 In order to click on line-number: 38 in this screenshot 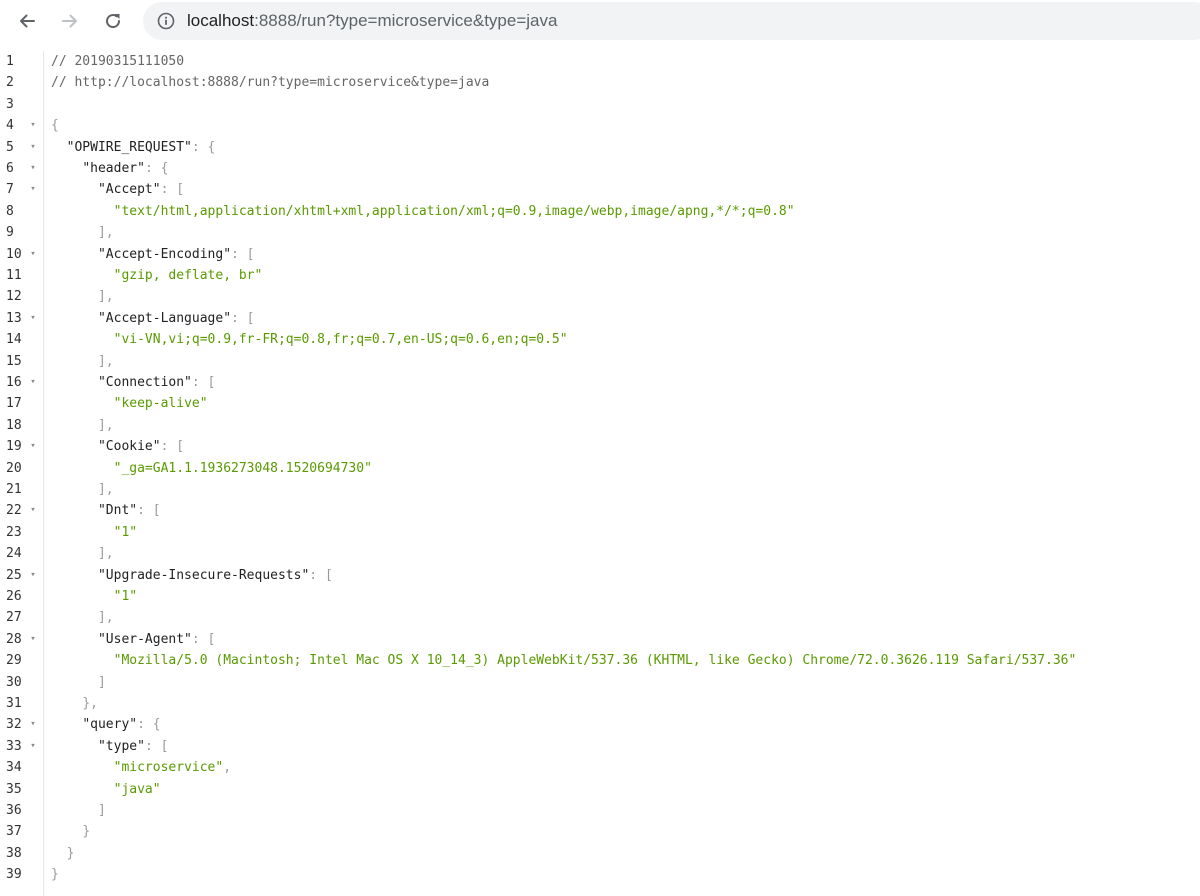, I will do `click(14, 853)`.